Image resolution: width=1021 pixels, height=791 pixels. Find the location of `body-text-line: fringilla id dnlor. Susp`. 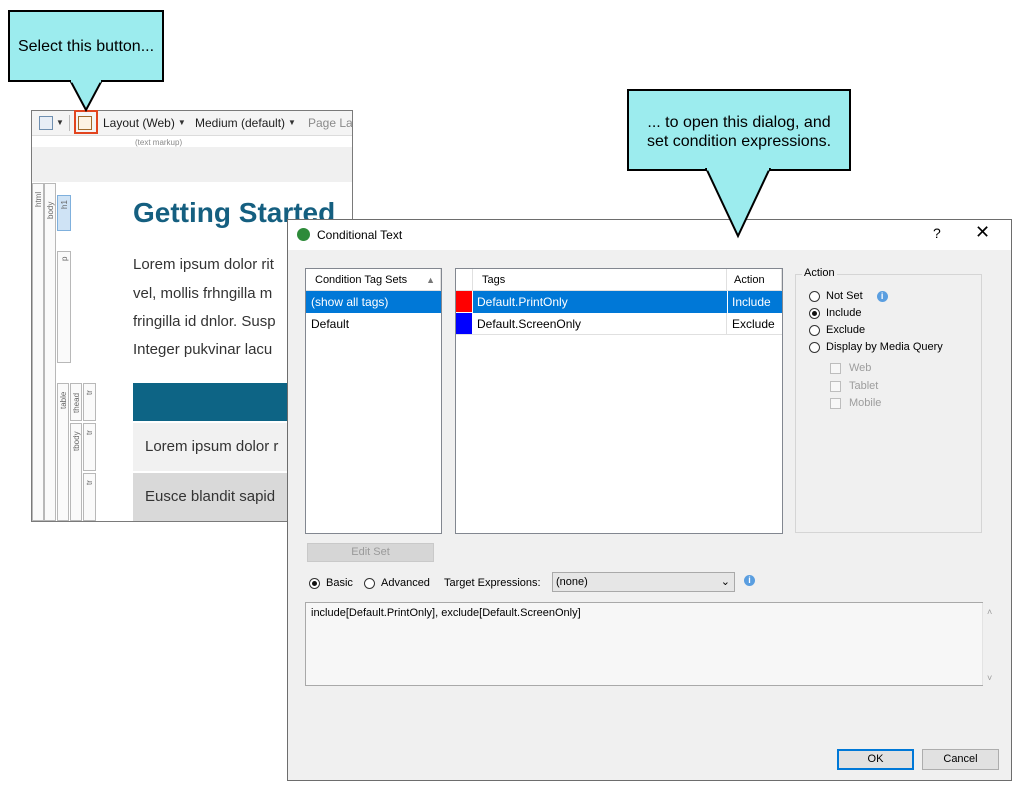

body-text-line: fringilla id dnlor. Susp is located at coordinates (204, 321).